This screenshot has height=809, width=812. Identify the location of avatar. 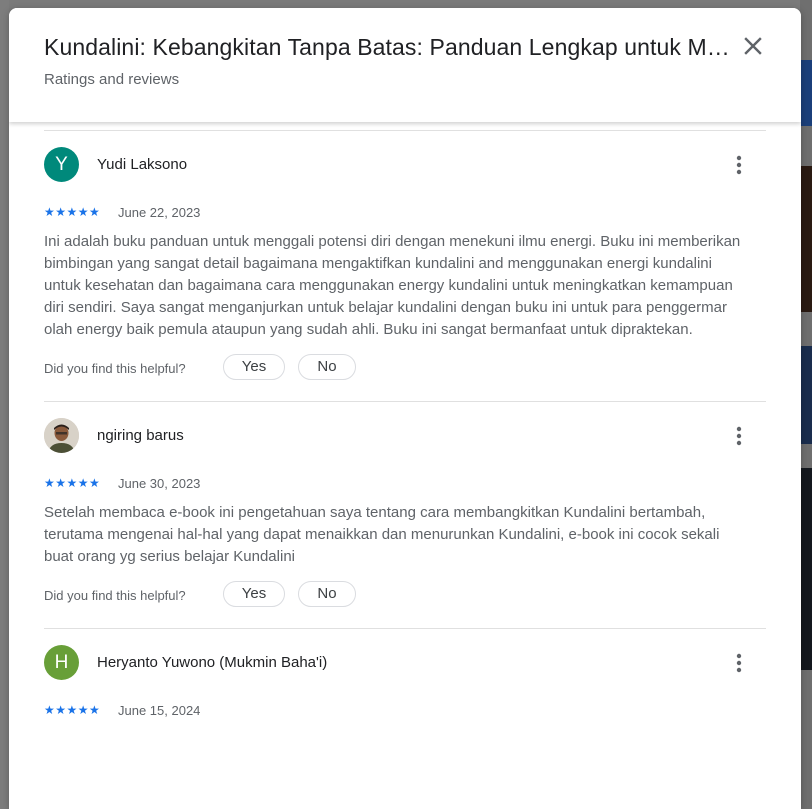
(61, 435).